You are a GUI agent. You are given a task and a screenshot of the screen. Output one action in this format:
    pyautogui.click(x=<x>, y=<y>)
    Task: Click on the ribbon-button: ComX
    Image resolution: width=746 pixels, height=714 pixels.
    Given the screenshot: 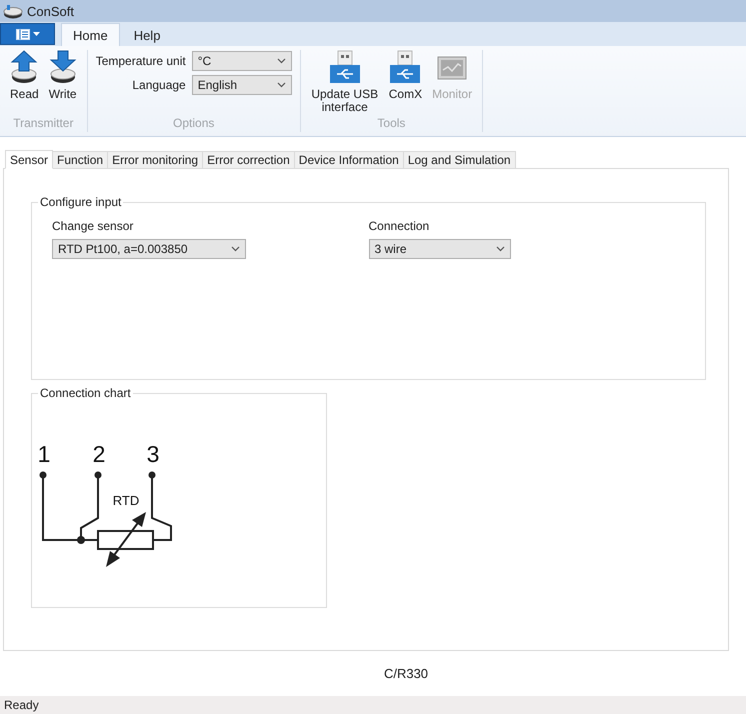 What is the action you would take?
    pyautogui.click(x=405, y=75)
    